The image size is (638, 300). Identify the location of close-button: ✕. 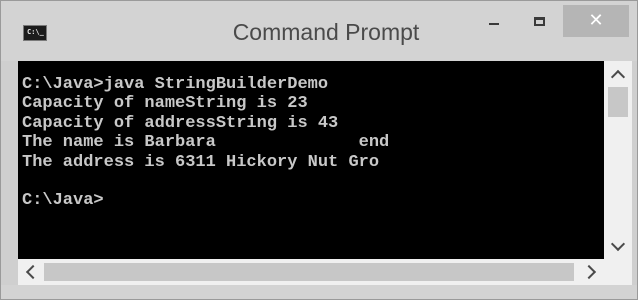
(596, 21).